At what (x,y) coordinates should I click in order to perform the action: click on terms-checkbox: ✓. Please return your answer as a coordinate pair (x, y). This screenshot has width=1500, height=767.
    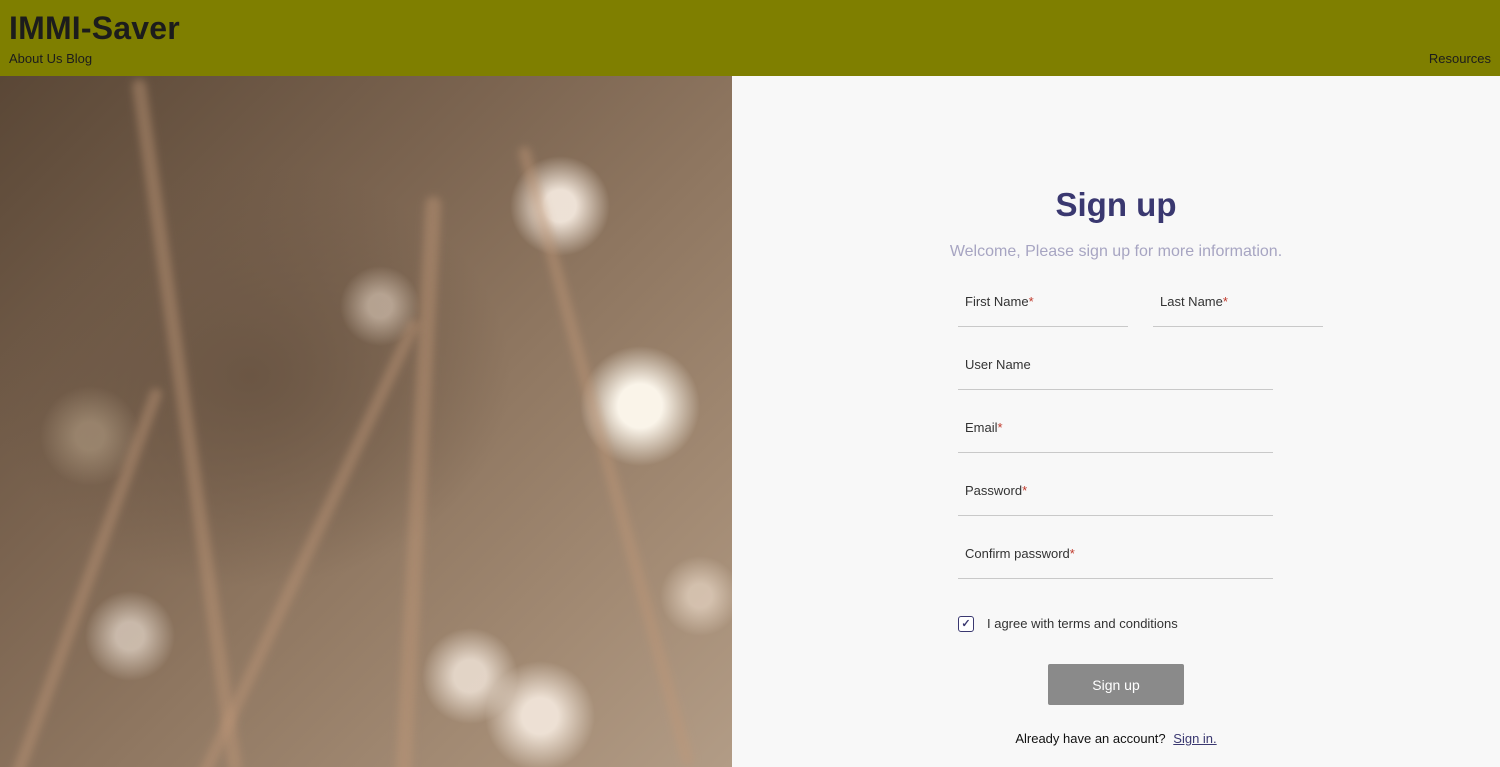
    Looking at the image, I should click on (966, 624).